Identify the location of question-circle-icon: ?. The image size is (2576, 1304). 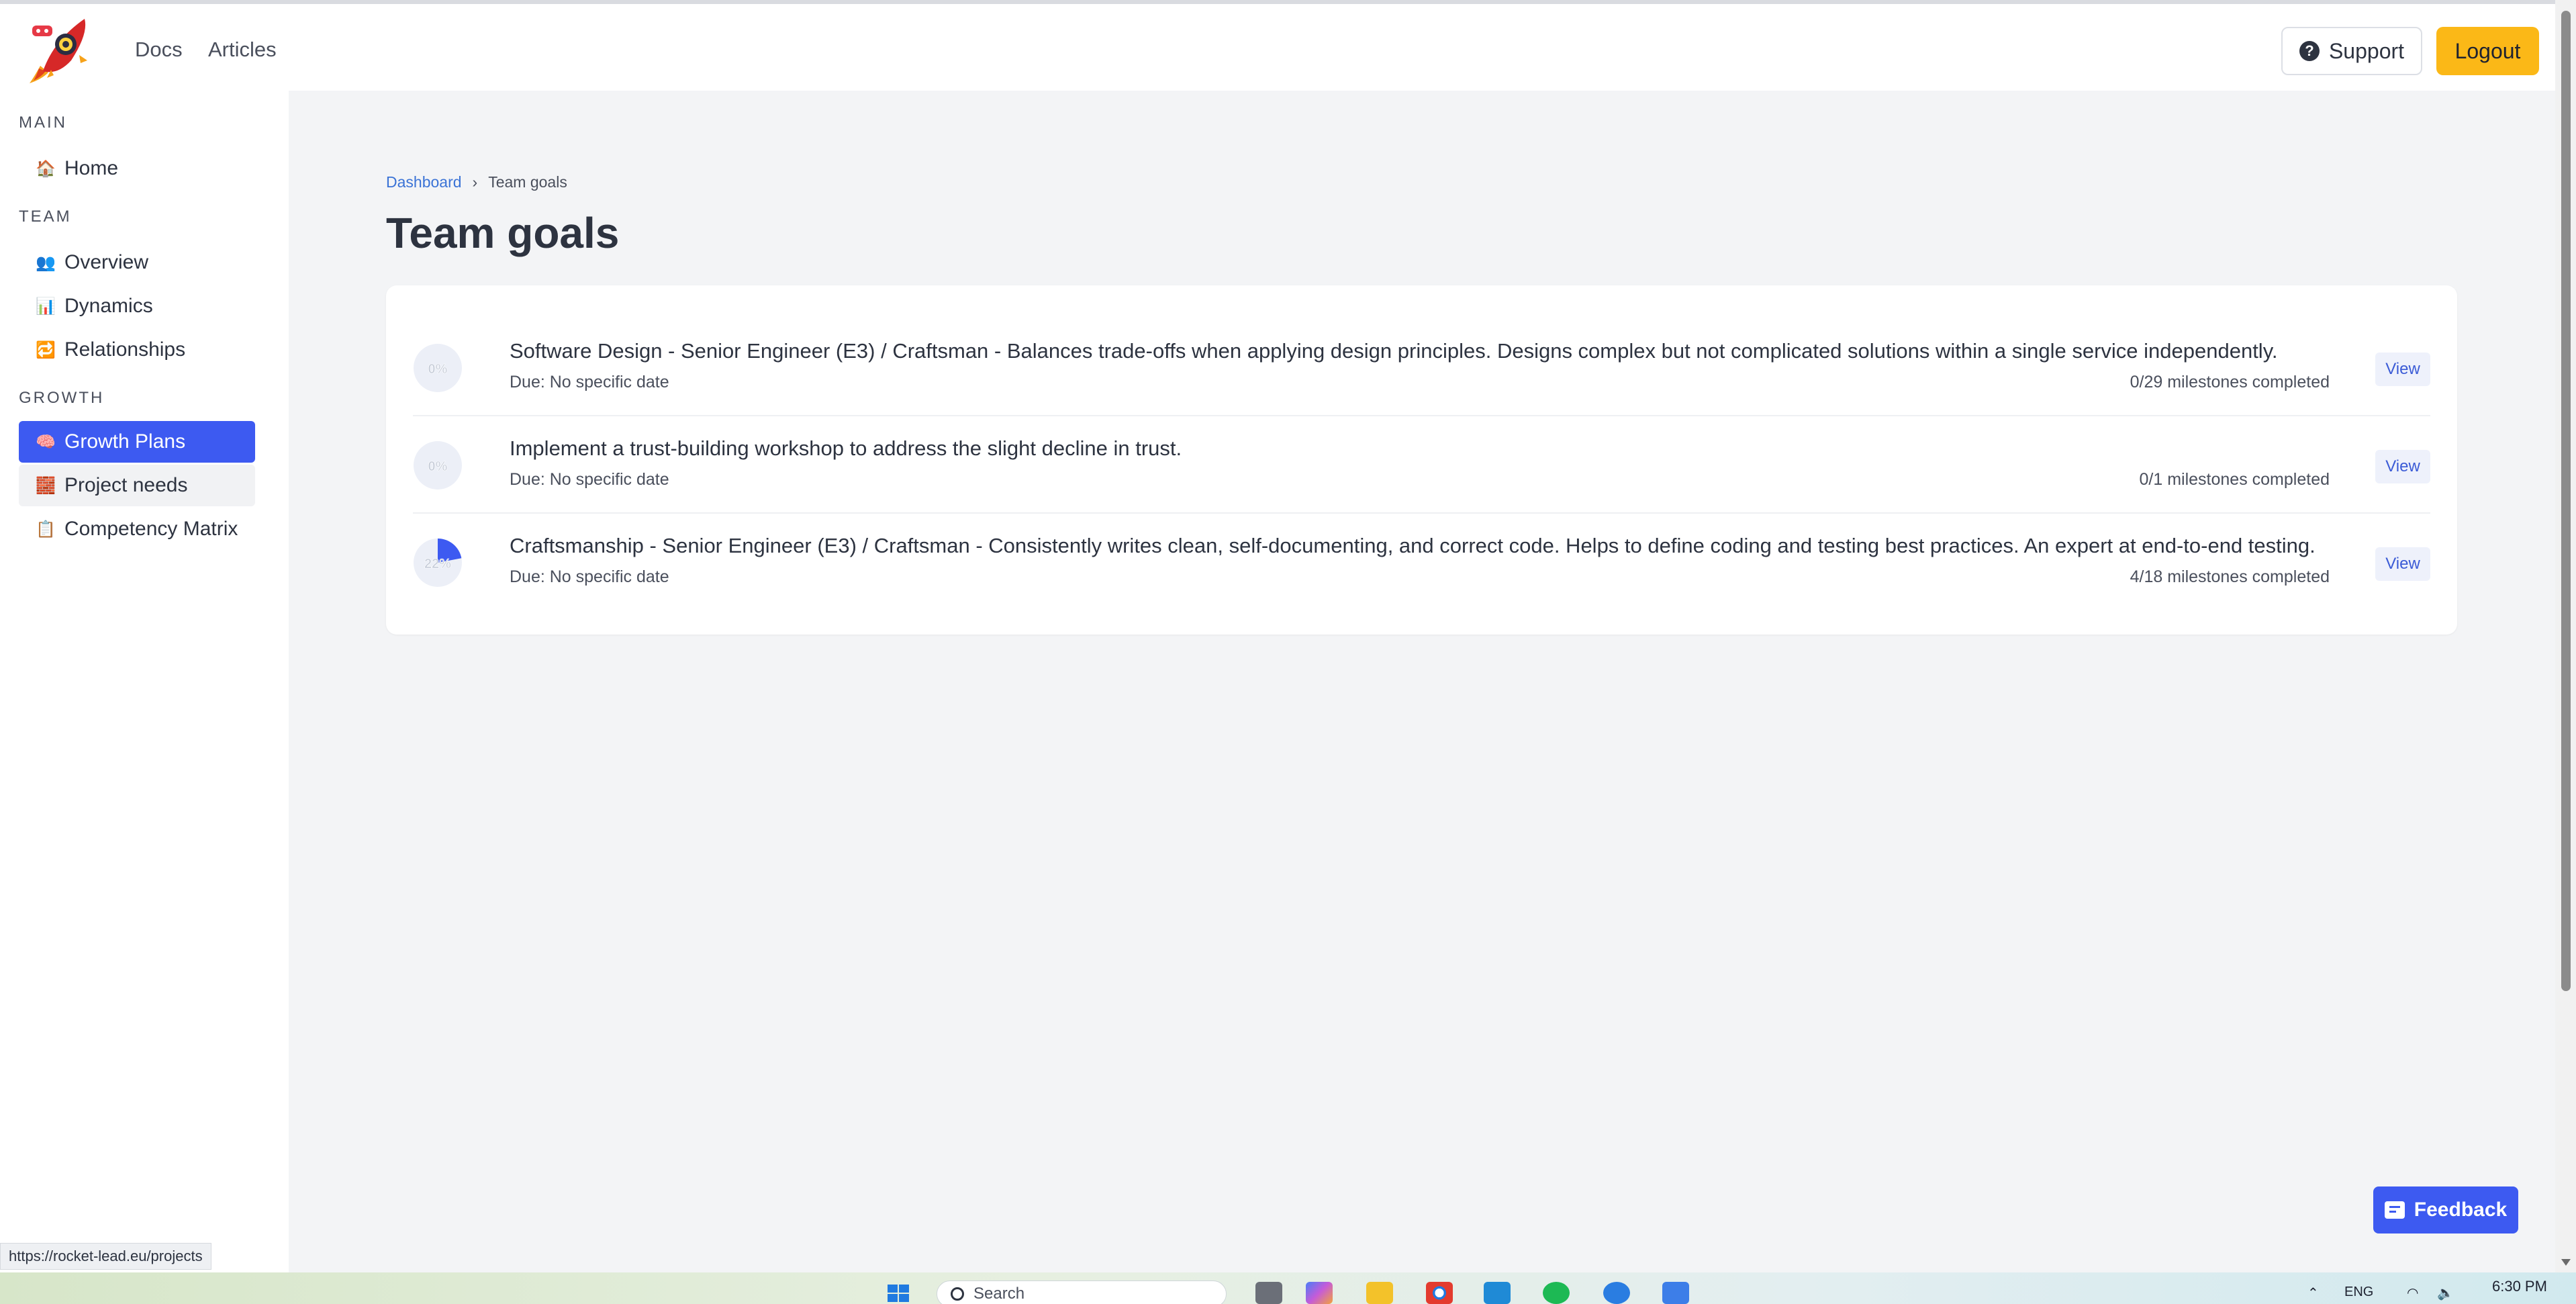
(2309, 51).